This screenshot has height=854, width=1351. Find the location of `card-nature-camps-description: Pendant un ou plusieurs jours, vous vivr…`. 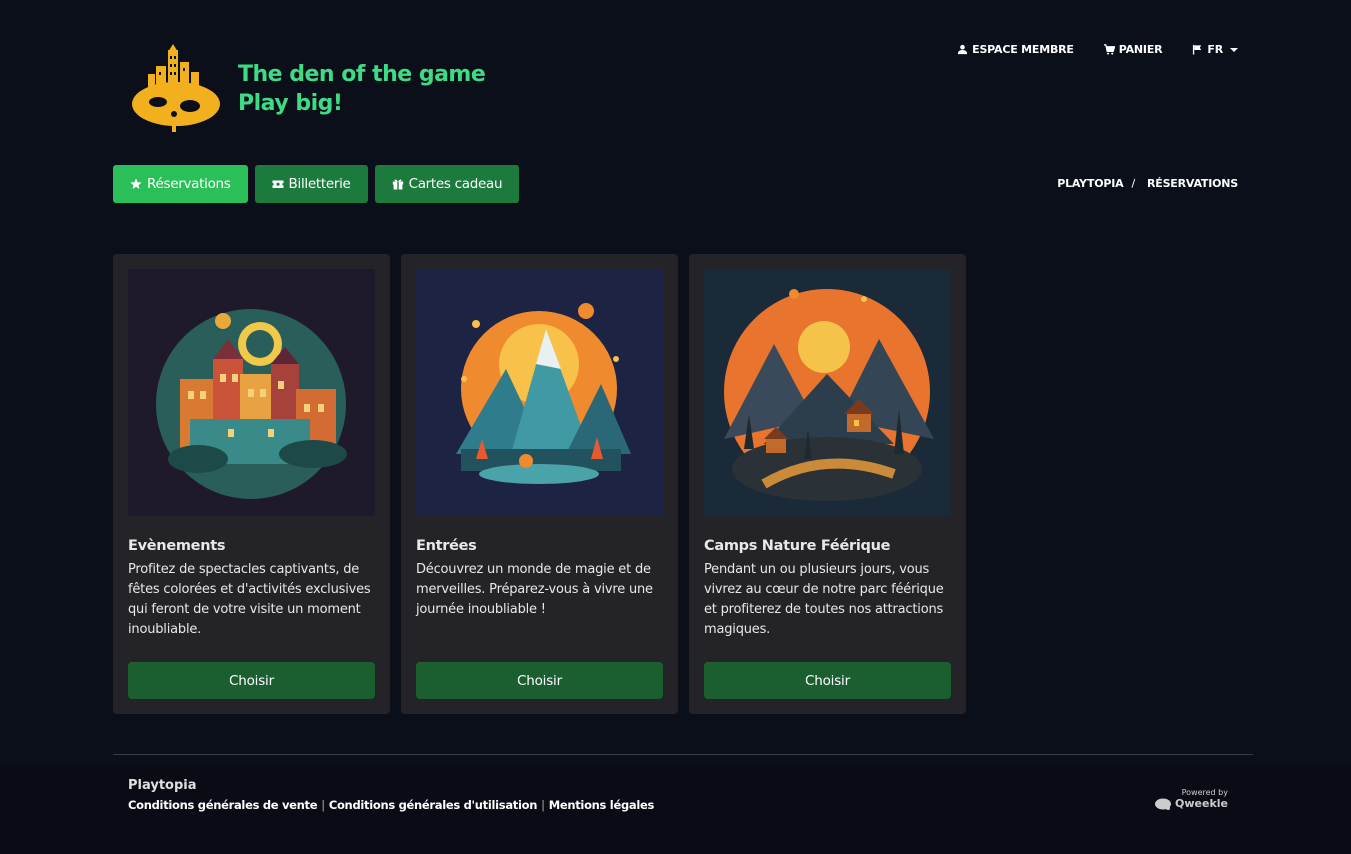

card-nature-camps-description: Pendant un ou plusieurs jours, vous vivr… is located at coordinates (824, 599).